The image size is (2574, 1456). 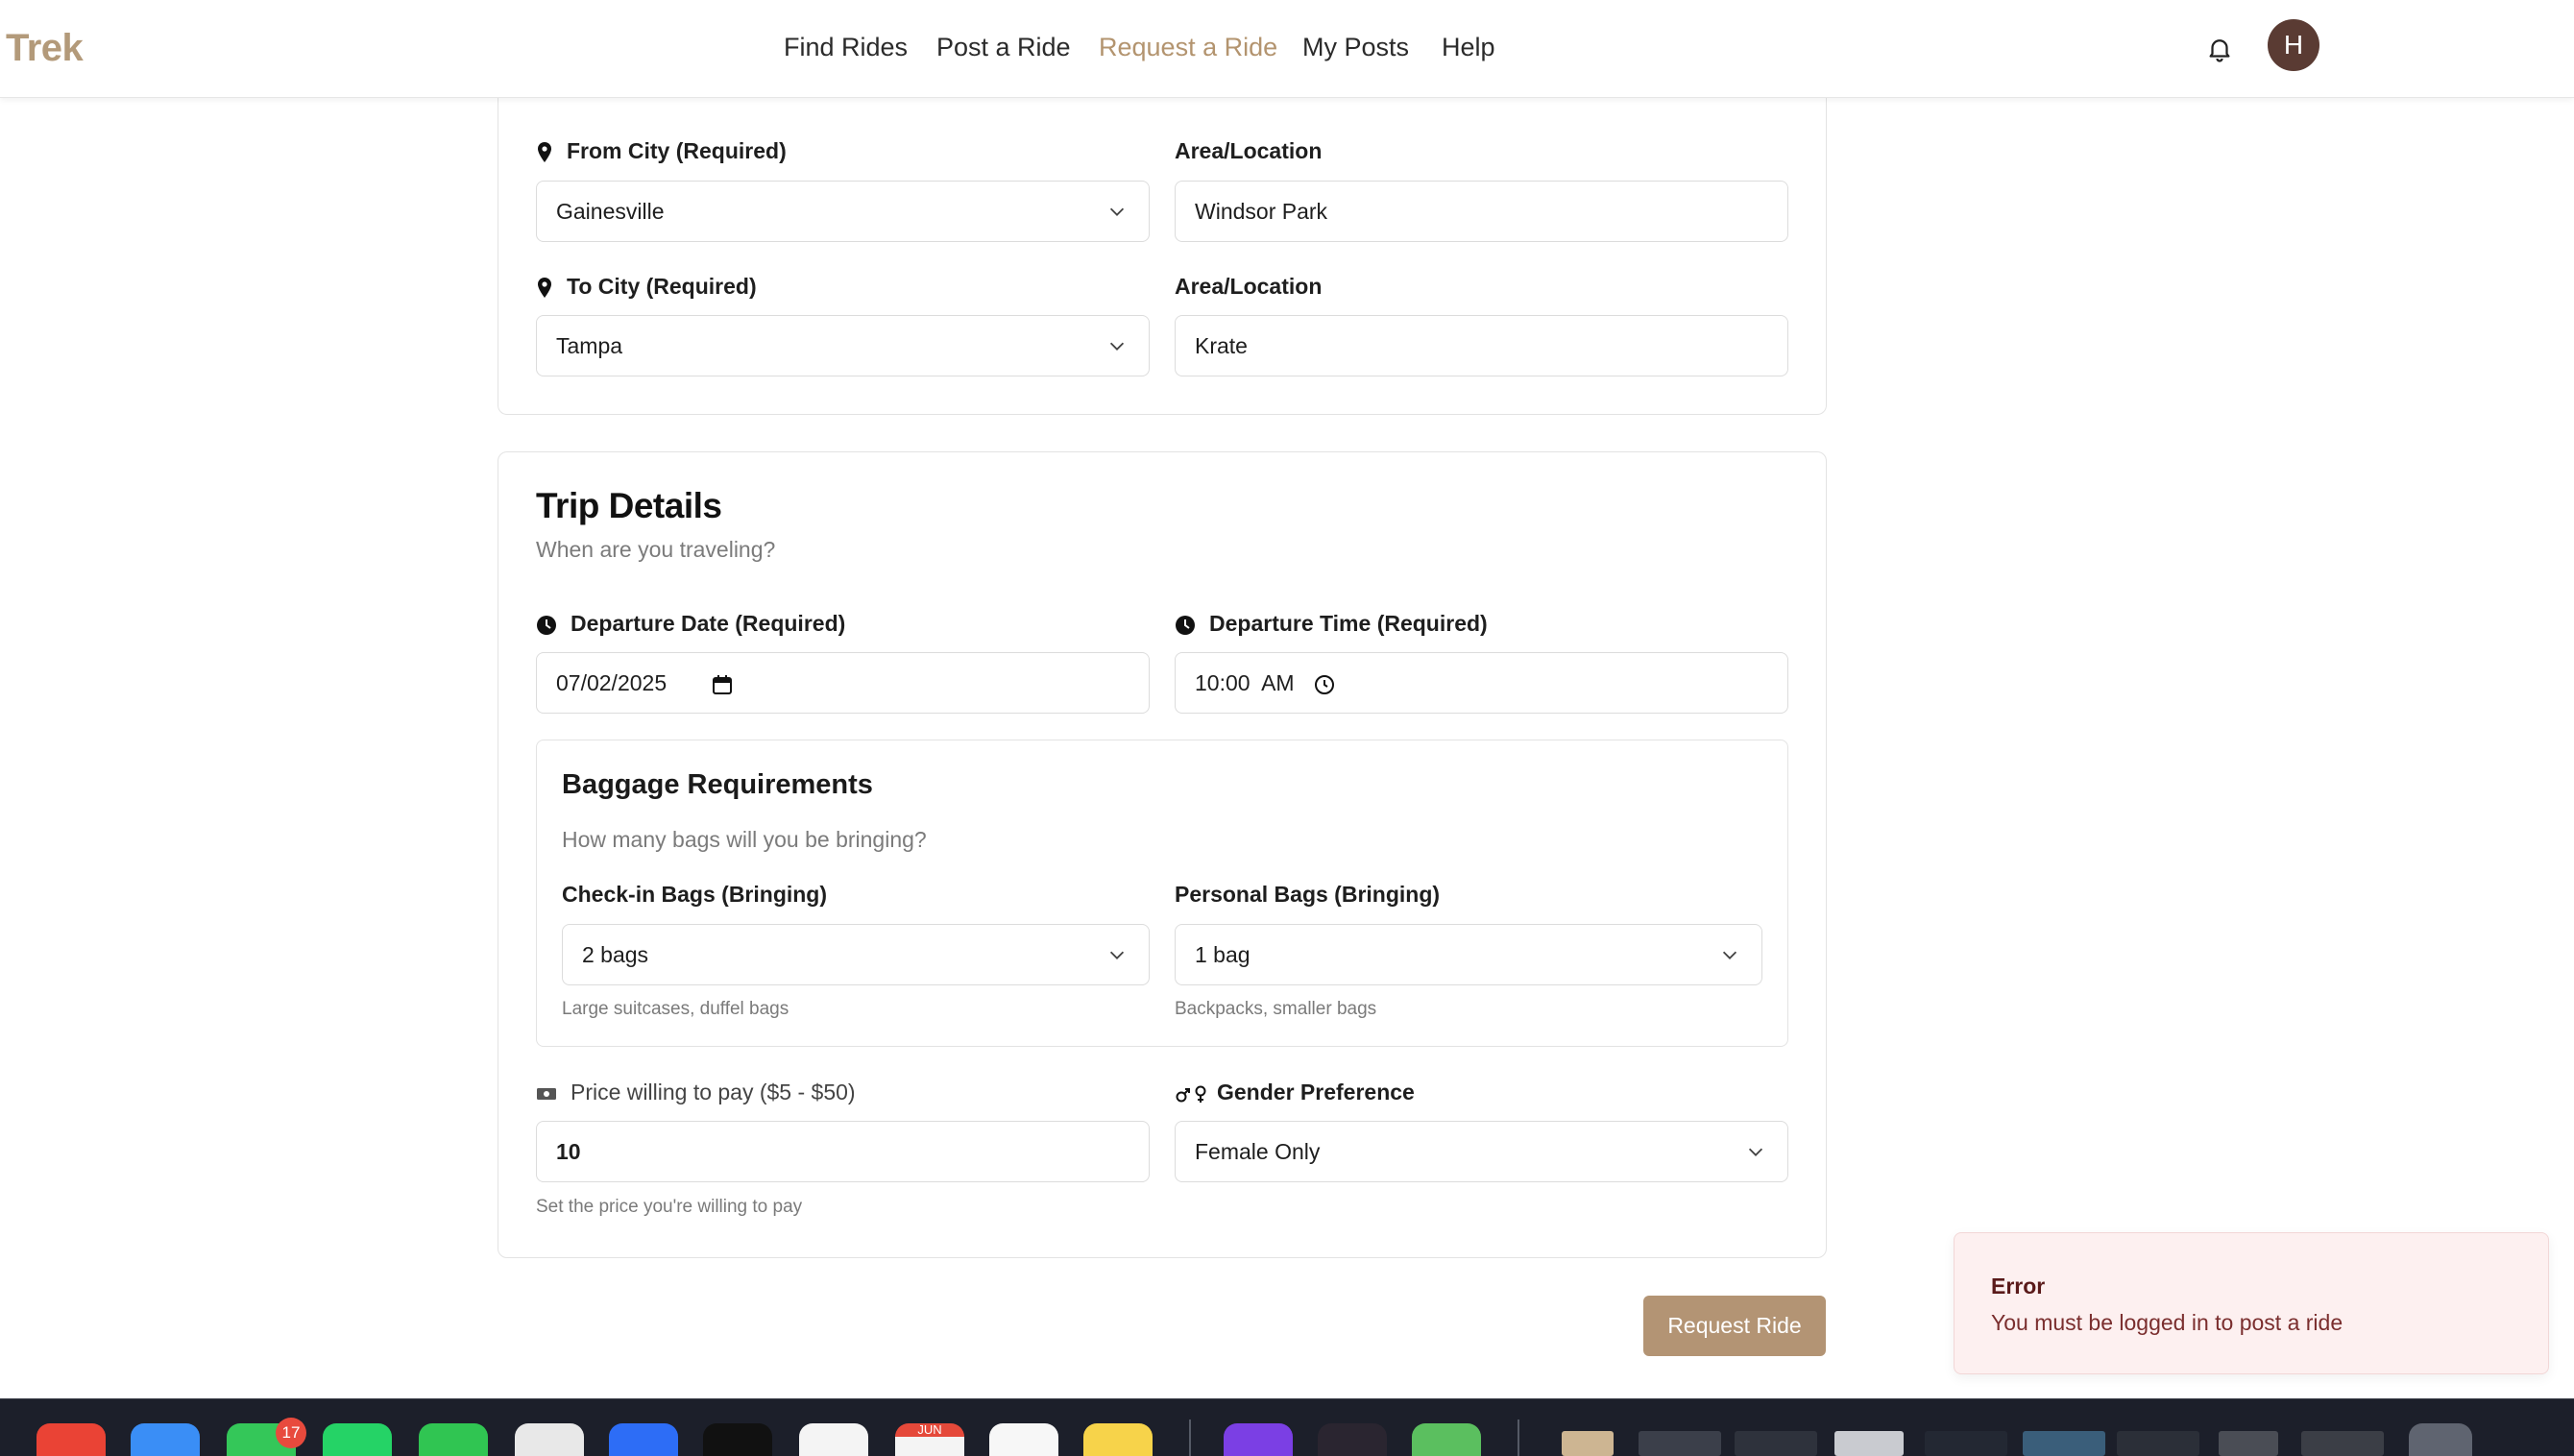 I want to click on money-icon, so click(x=546, y=1093).